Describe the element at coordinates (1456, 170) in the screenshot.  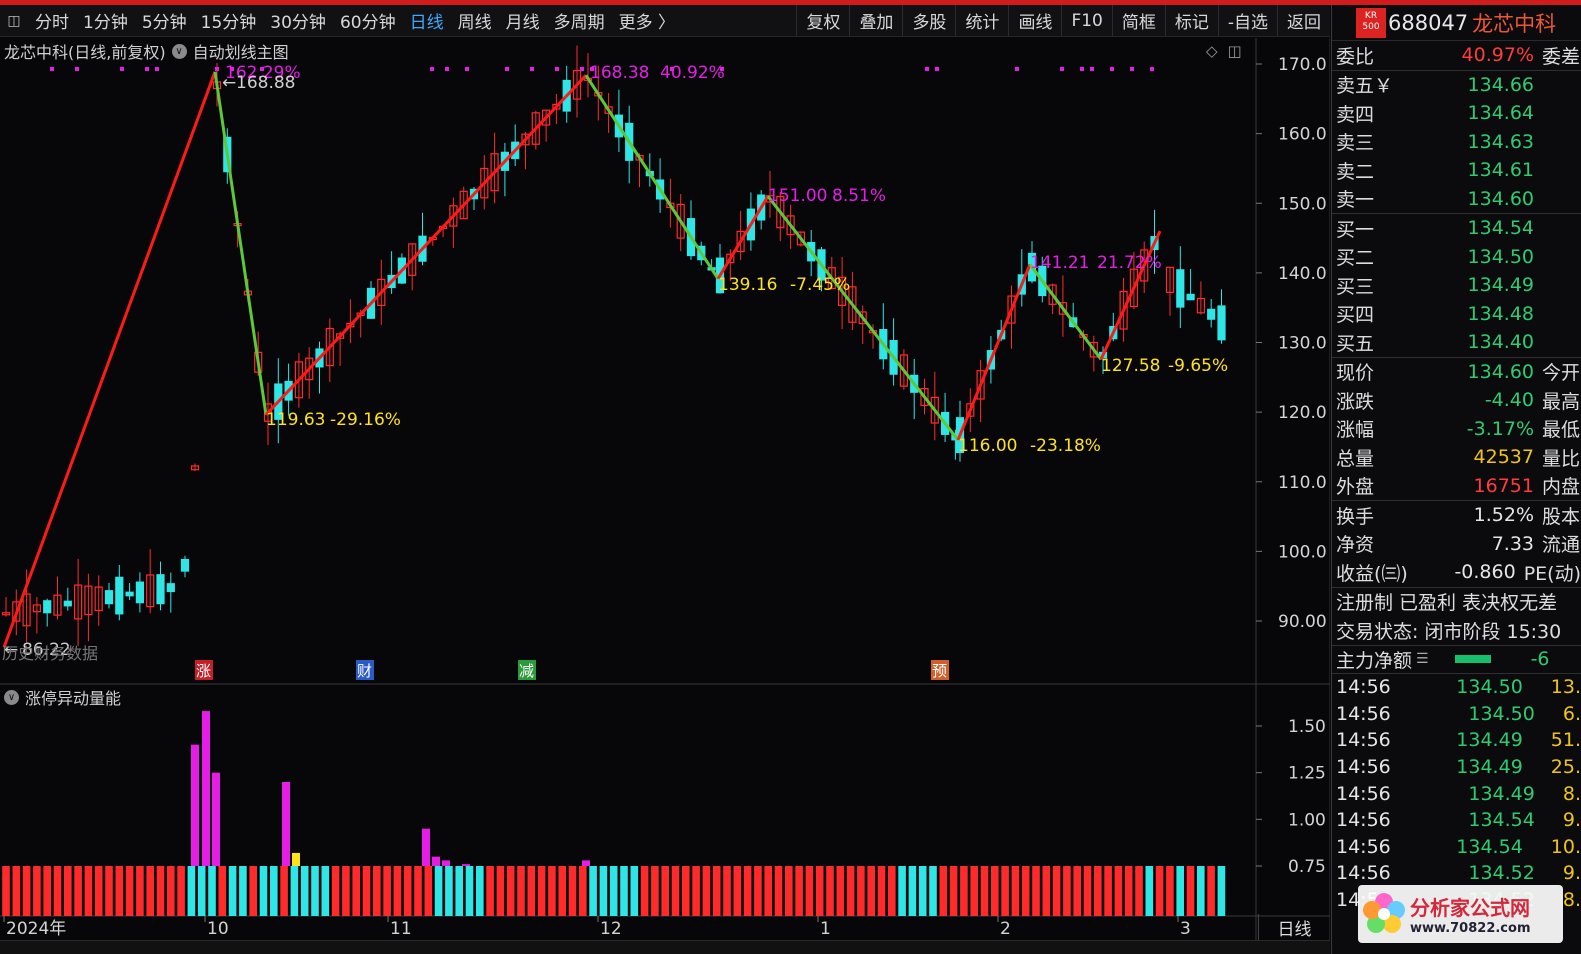
I see `ask-row: 卖二 134.61` at that location.